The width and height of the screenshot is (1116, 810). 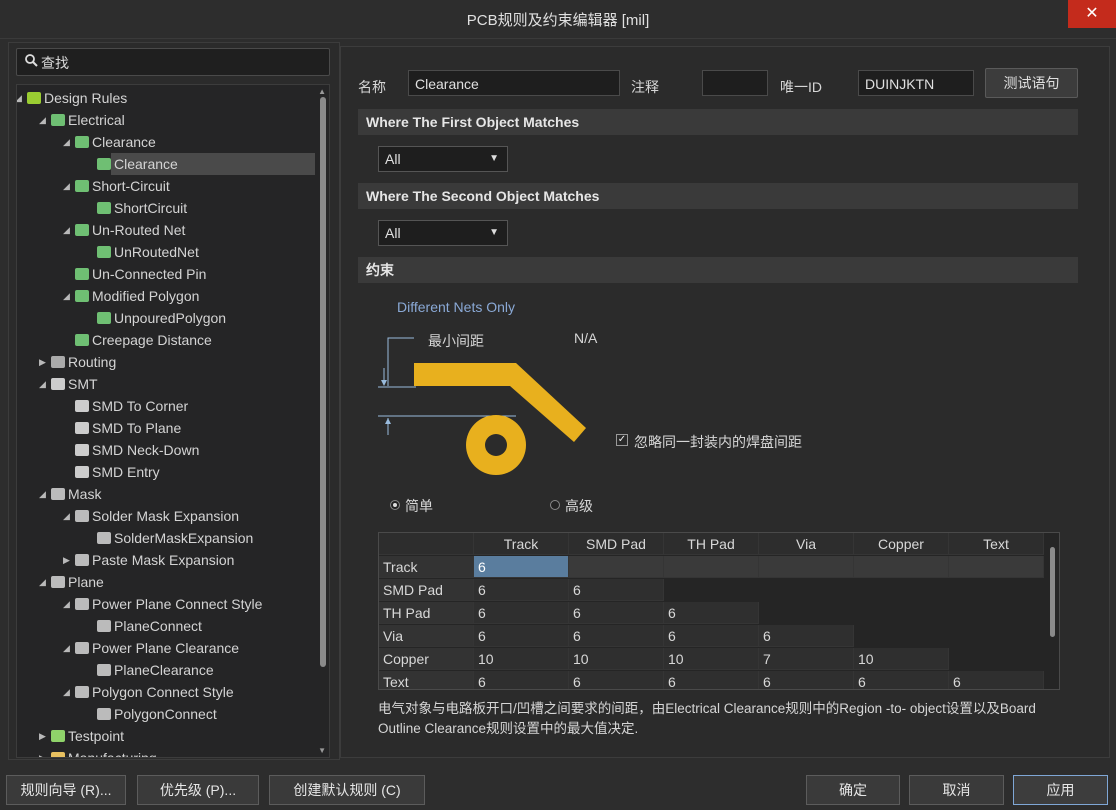 What do you see at coordinates (443, 233) in the screenshot?
I see `second-object-dropdown: All ▼` at bounding box center [443, 233].